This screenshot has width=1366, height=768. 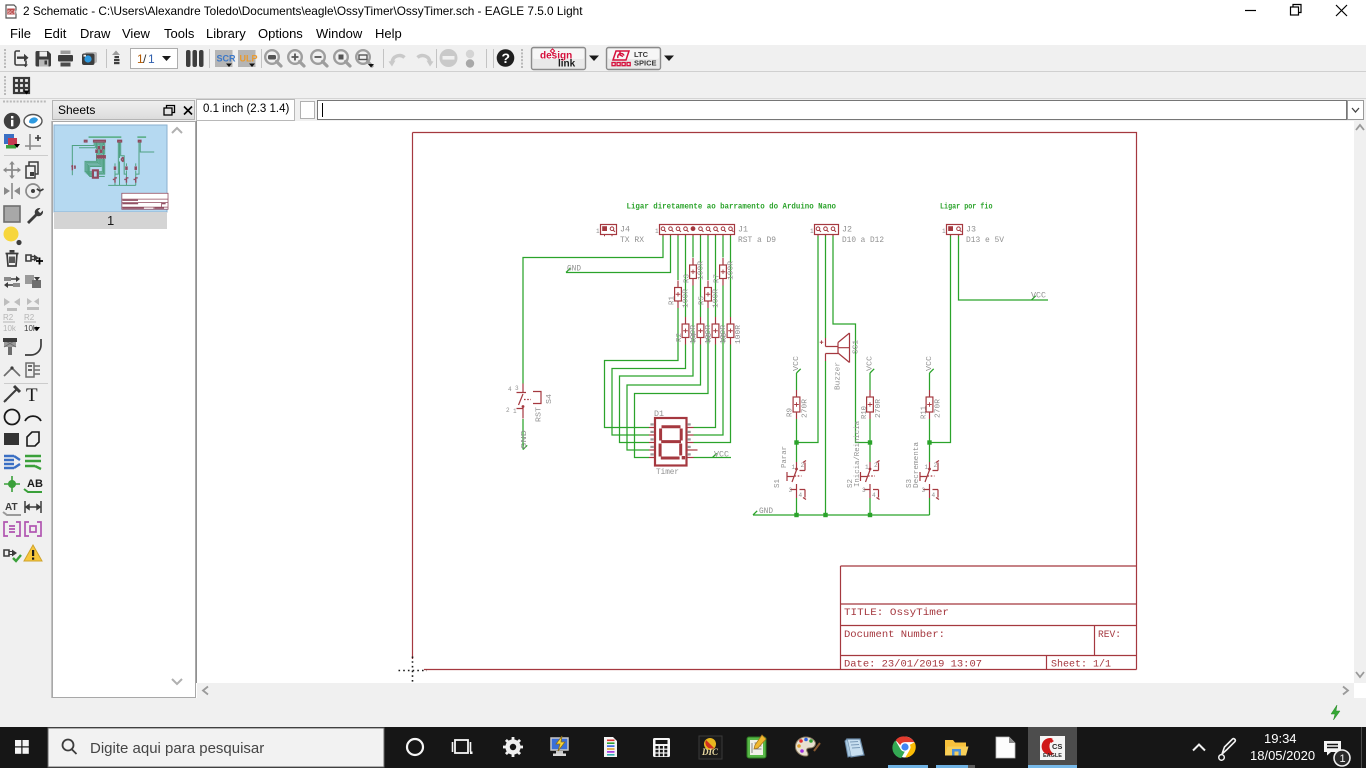 What do you see at coordinates (667, 472) in the screenshot?
I see `svg-text: Timer` at bounding box center [667, 472].